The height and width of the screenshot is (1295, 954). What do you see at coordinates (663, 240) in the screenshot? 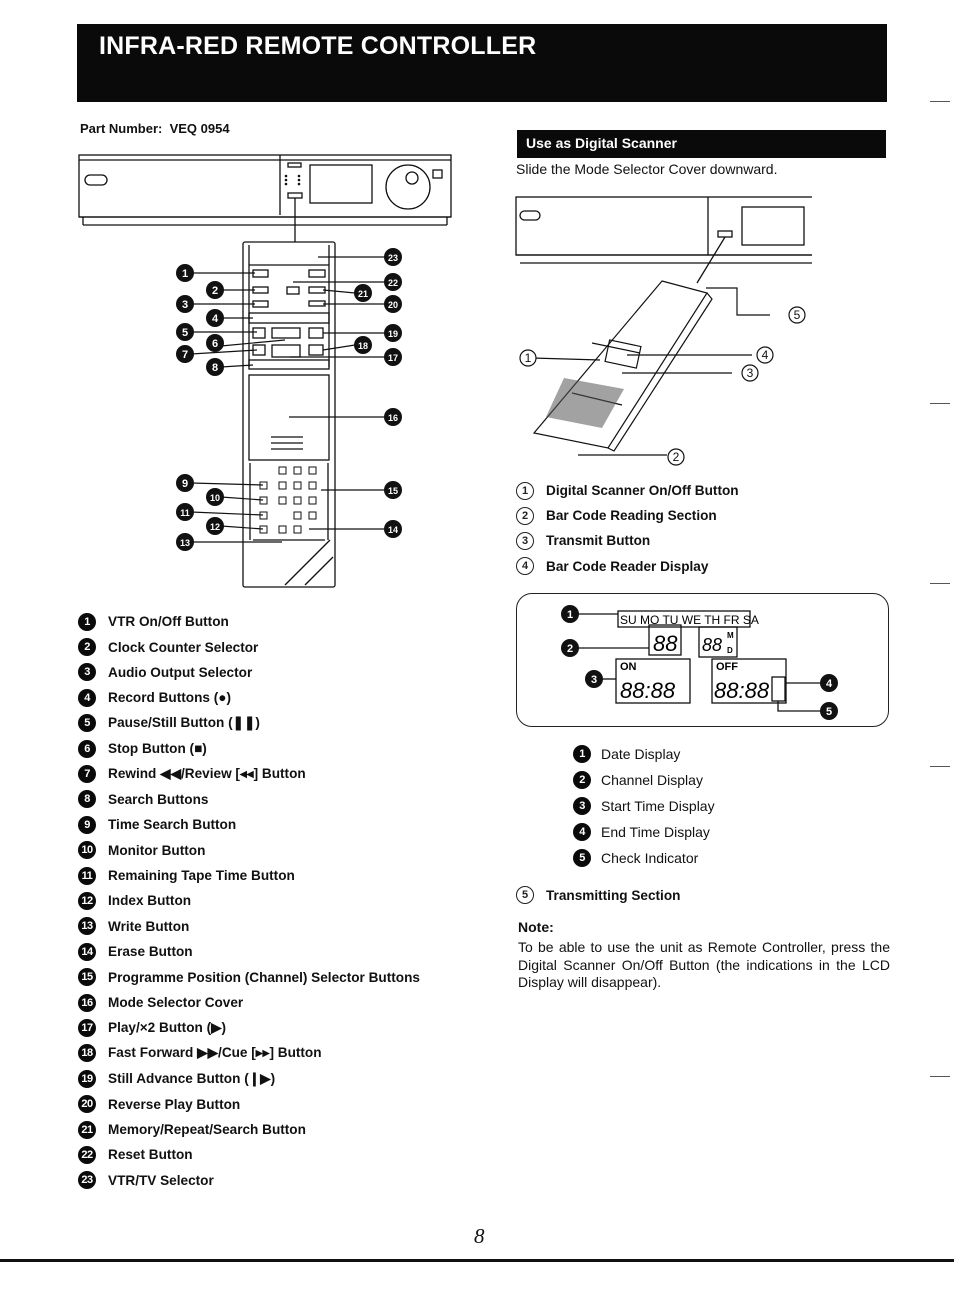
I see `vcr-unit-illustration` at bounding box center [663, 240].